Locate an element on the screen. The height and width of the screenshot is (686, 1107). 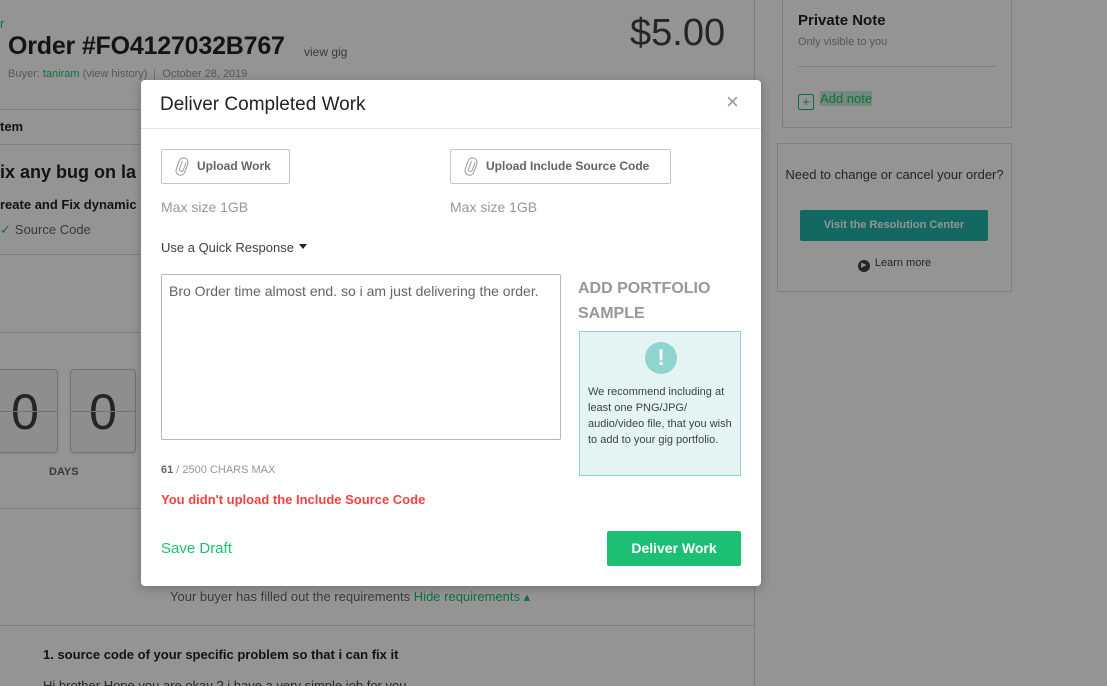
divider is located at coordinates (451, 128).